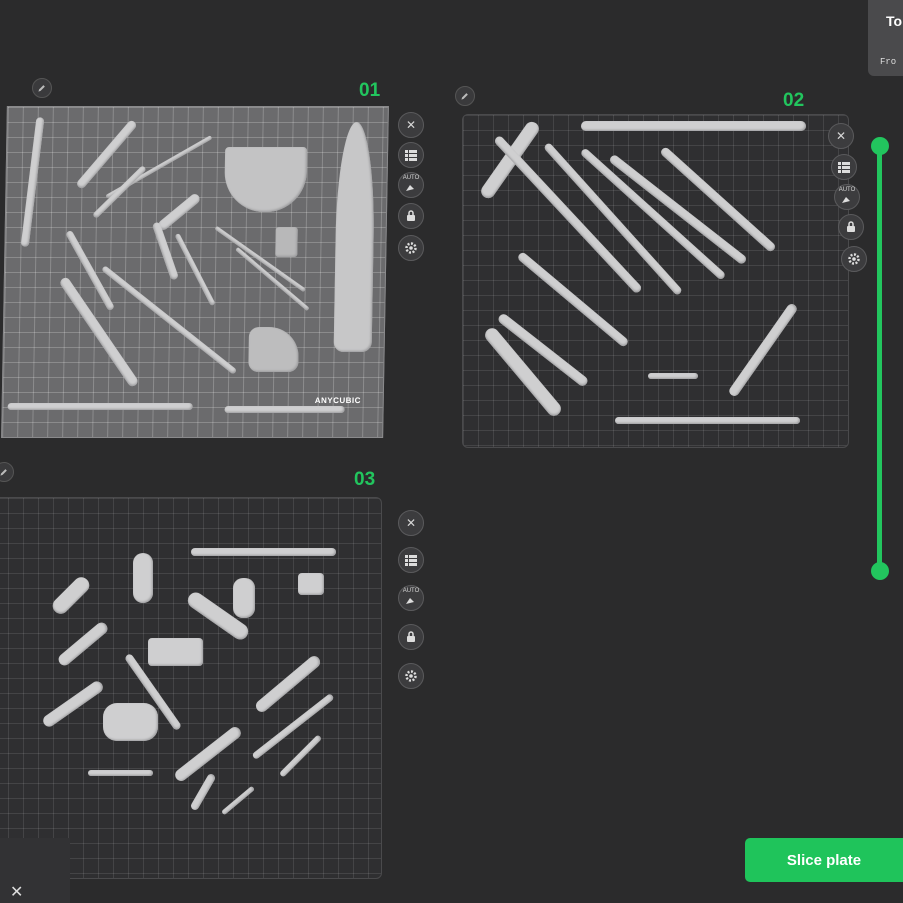 The width and height of the screenshot is (903, 903). I want to click on plate-02-close-button: ✕, so click(841, 136).